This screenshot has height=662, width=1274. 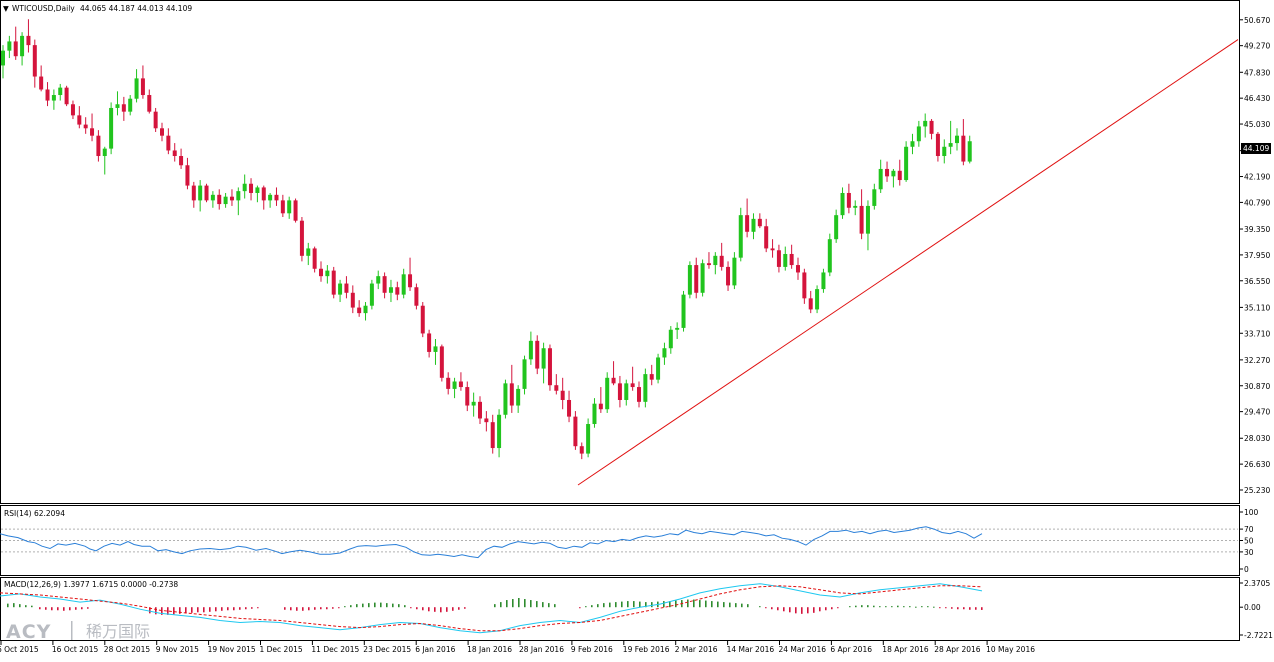 I want to click on price-tick-label: 26.630, so click(x=1257, y=464).